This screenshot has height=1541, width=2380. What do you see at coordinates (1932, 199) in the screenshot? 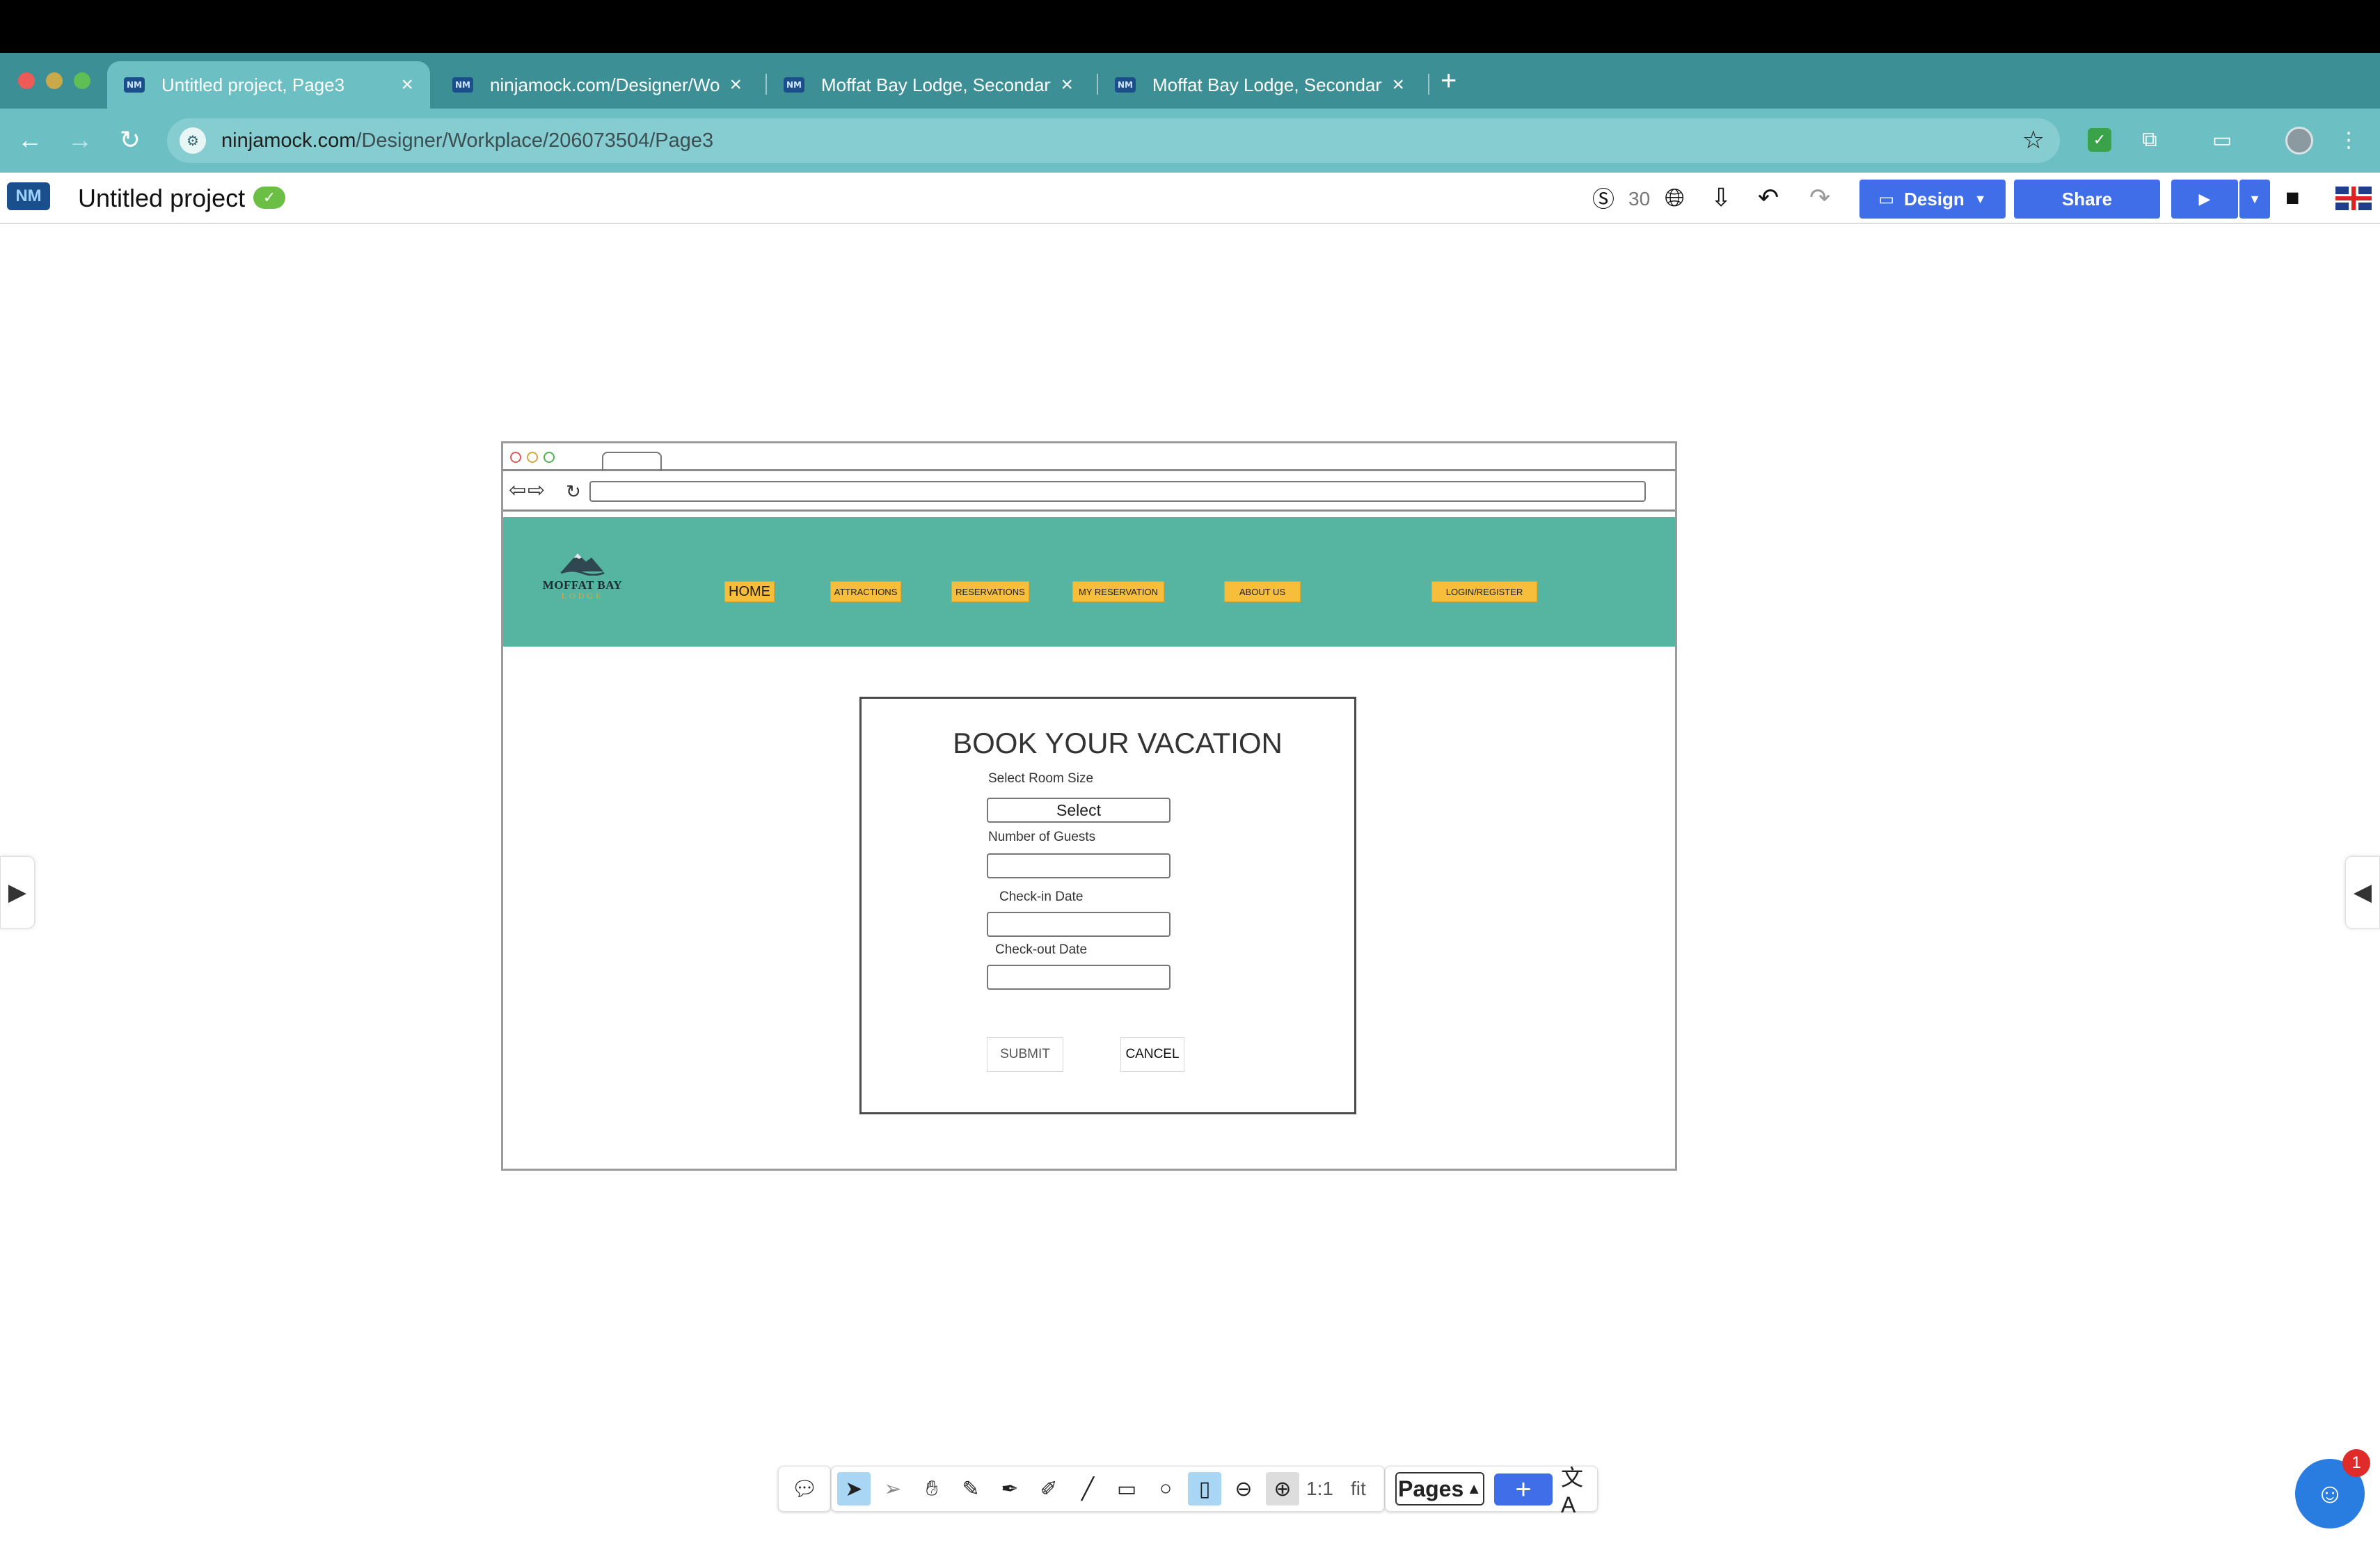
I see `design-mode-button: ▭ Design ▼` at bounding box center [1932, 199].